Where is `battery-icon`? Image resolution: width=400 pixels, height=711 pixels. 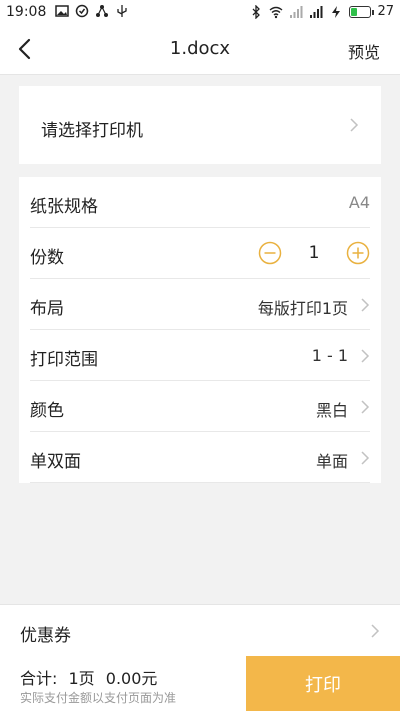
battery-icon is located at coordinates (362, 11).